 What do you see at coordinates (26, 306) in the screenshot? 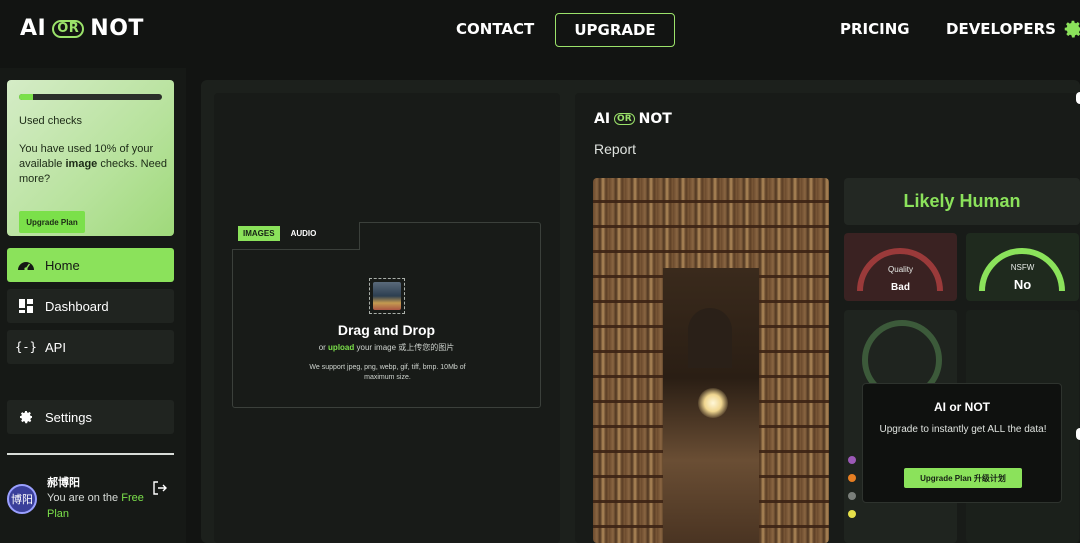
I see `dashboard-icon` at bounding box center [26, 306].